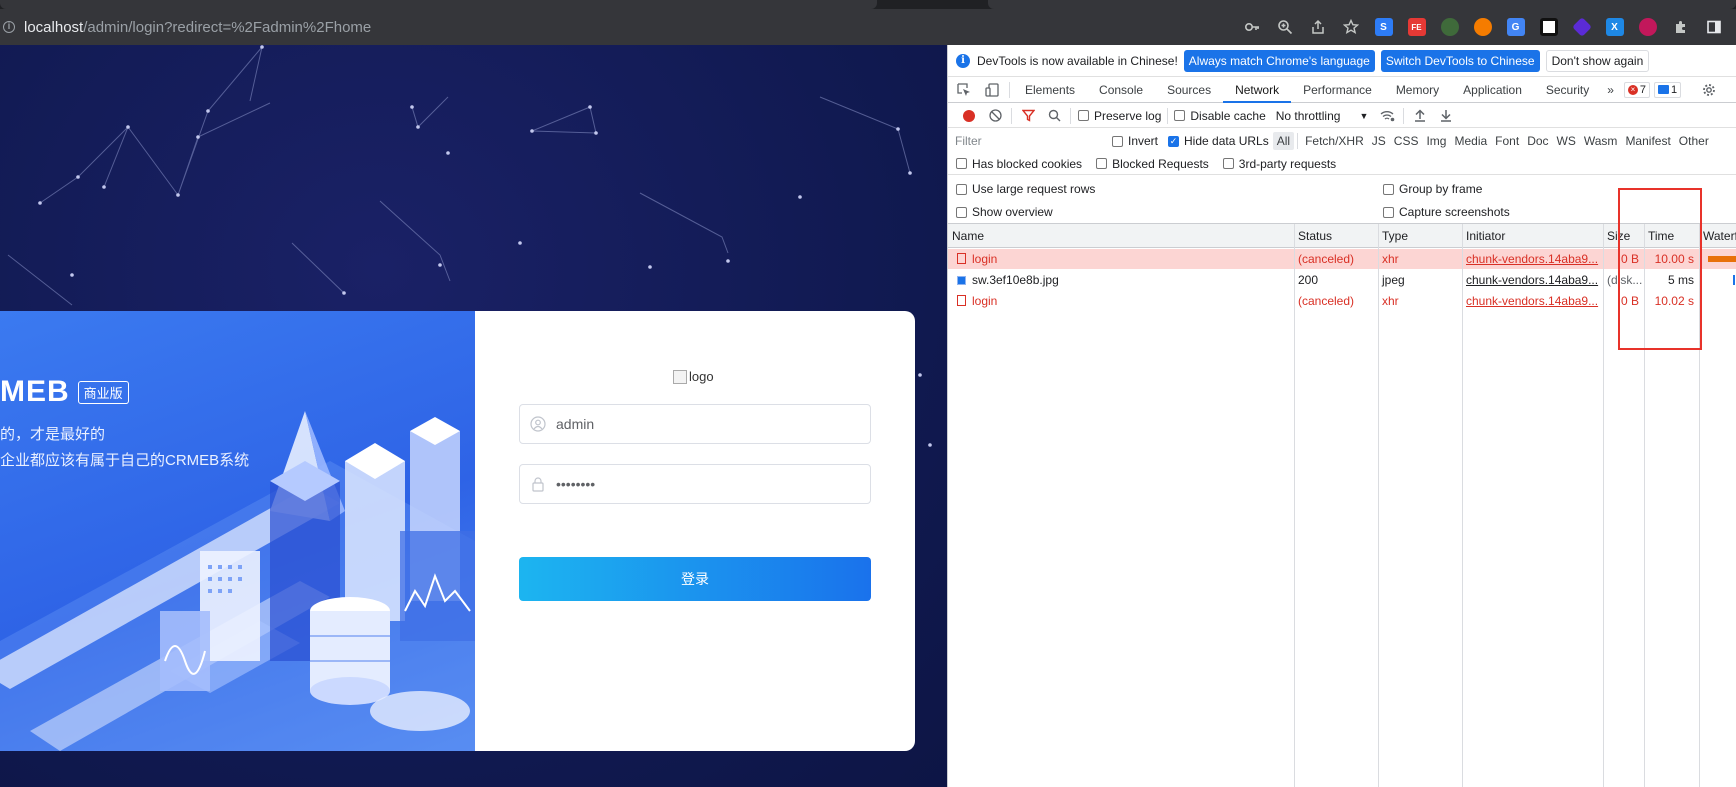  I want to click on bookmark-star-icon, so click(1350, 27).